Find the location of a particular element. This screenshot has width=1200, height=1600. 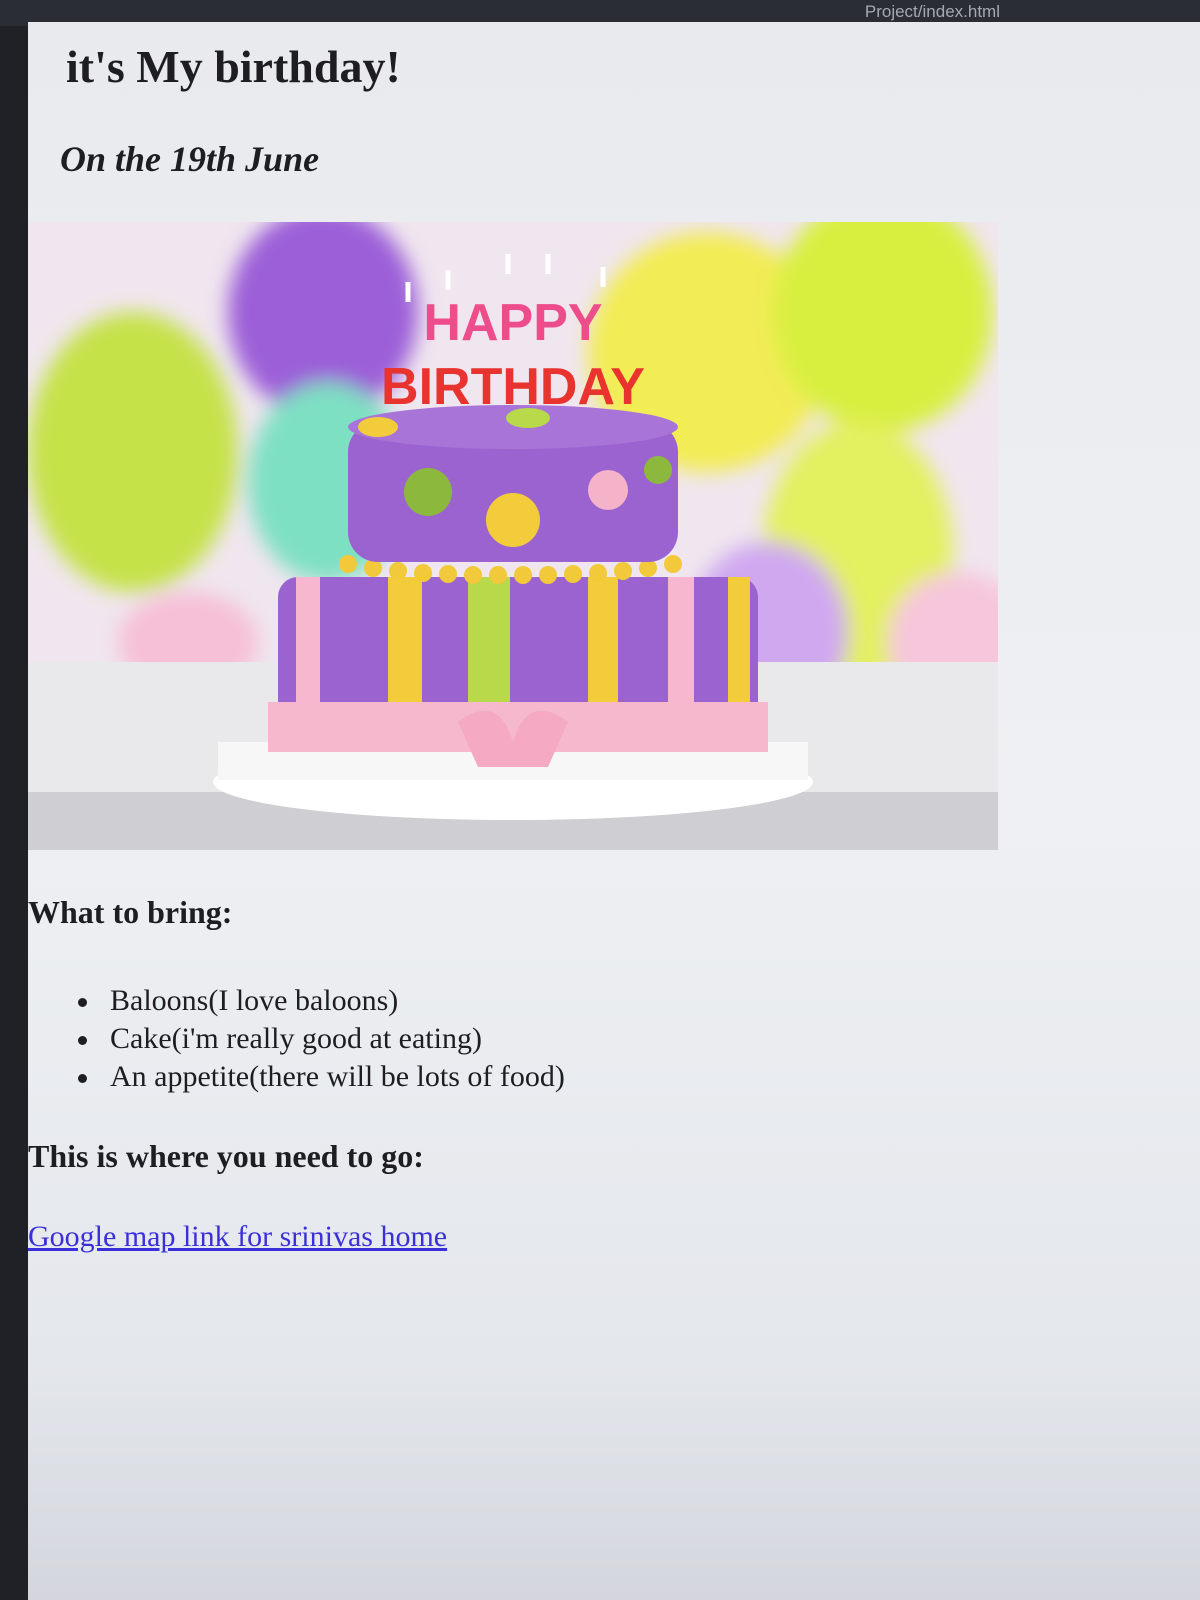

list-item: An appetite(there will be lots of food) is located at coordinates (321, 1077).